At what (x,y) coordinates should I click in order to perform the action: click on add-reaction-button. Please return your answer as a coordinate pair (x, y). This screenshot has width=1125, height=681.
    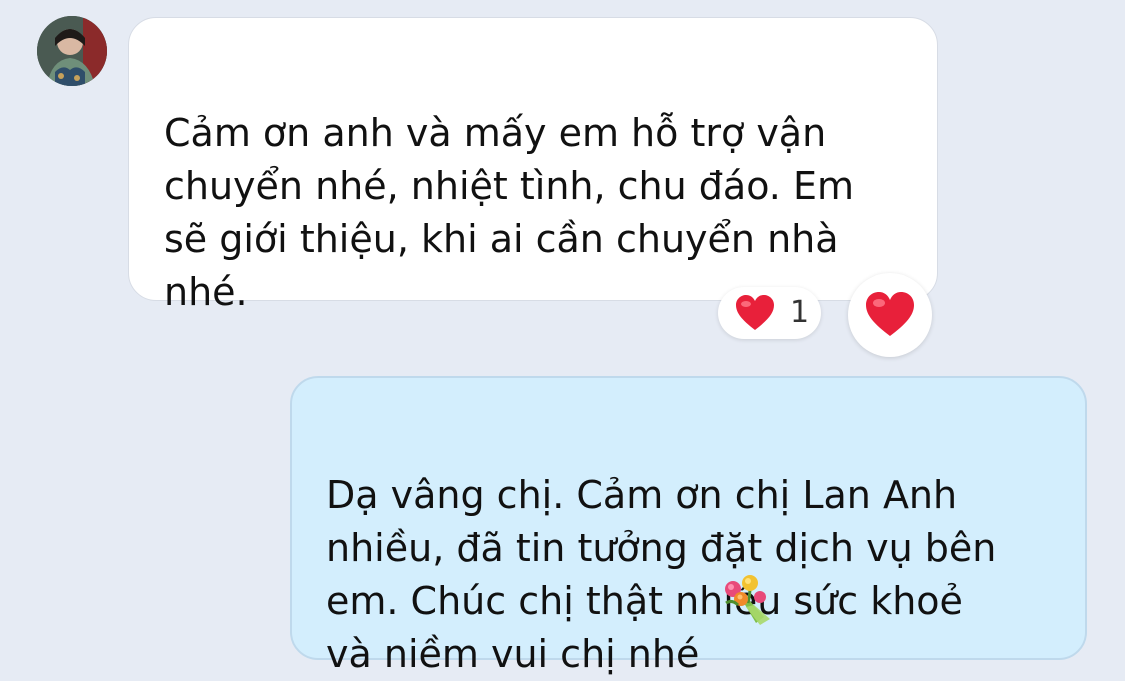
    Looking at the image, I should click on (890, 315).